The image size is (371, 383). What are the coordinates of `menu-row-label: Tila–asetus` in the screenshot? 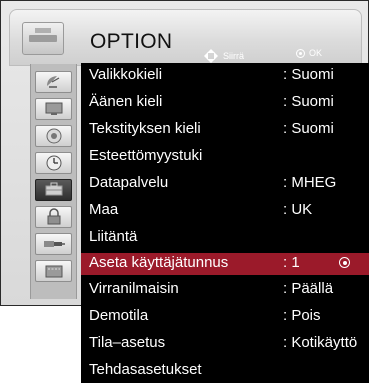 It's located at (127, 342).